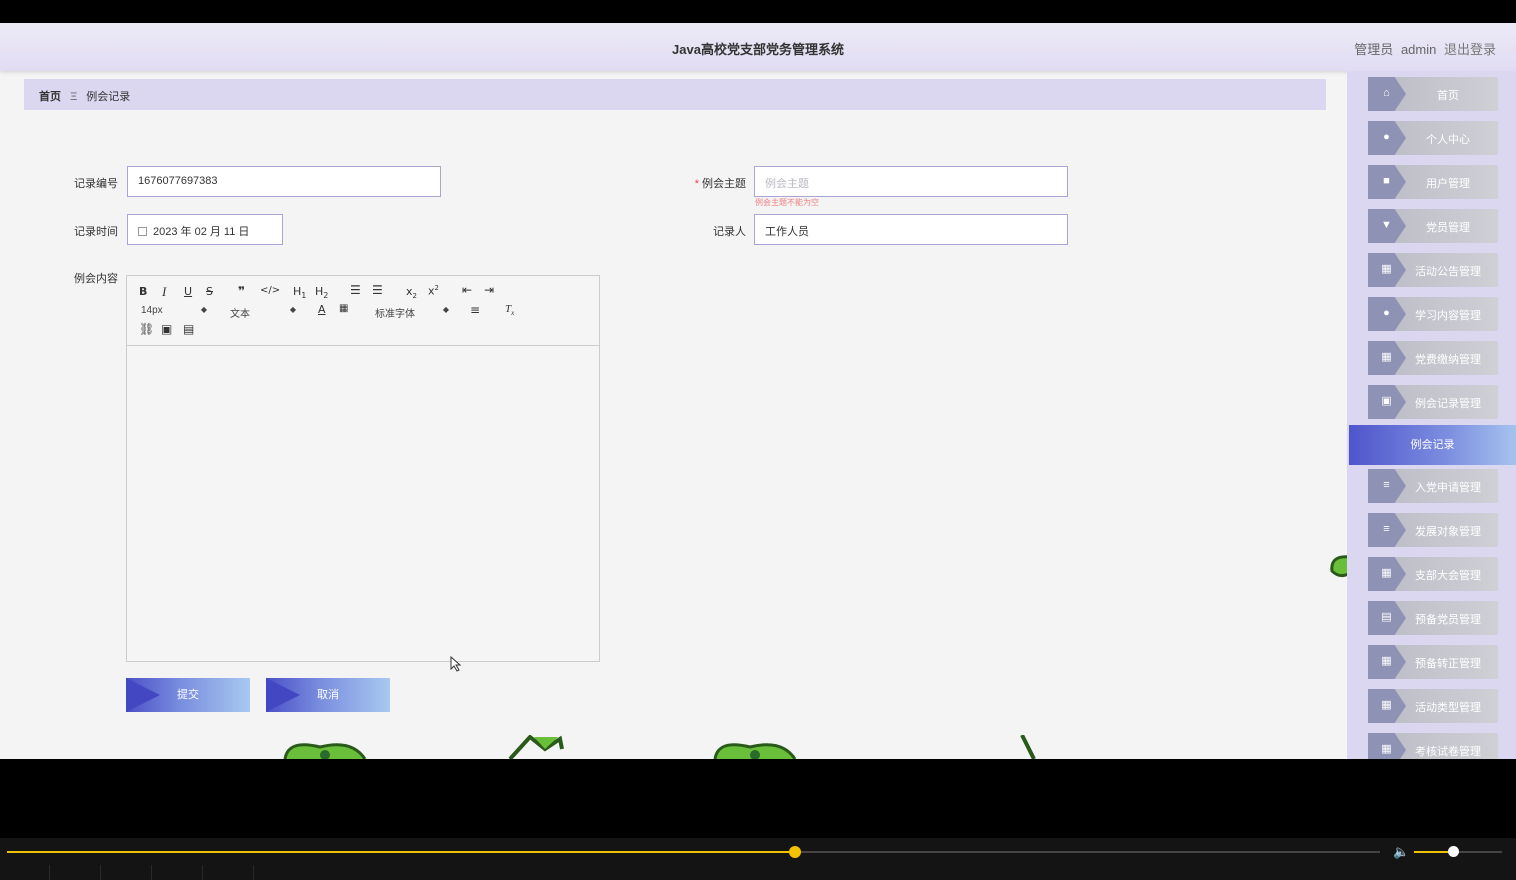 The width and height of the screenshot is (1516, 880). Describe the element at coordinates (188, 291) in the screenshot. I see `underline-button: U` at that location.